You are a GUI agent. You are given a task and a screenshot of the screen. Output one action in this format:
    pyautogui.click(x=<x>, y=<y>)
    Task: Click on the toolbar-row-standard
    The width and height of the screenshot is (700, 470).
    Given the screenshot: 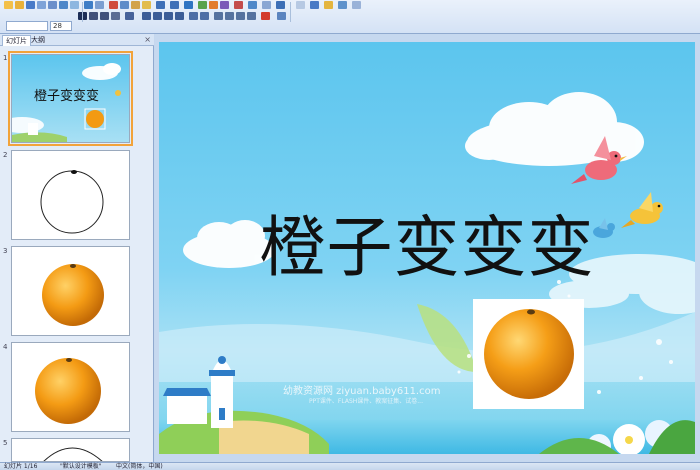 What is the action you would take?
    pyautogui.click(x=350, y=5)
    